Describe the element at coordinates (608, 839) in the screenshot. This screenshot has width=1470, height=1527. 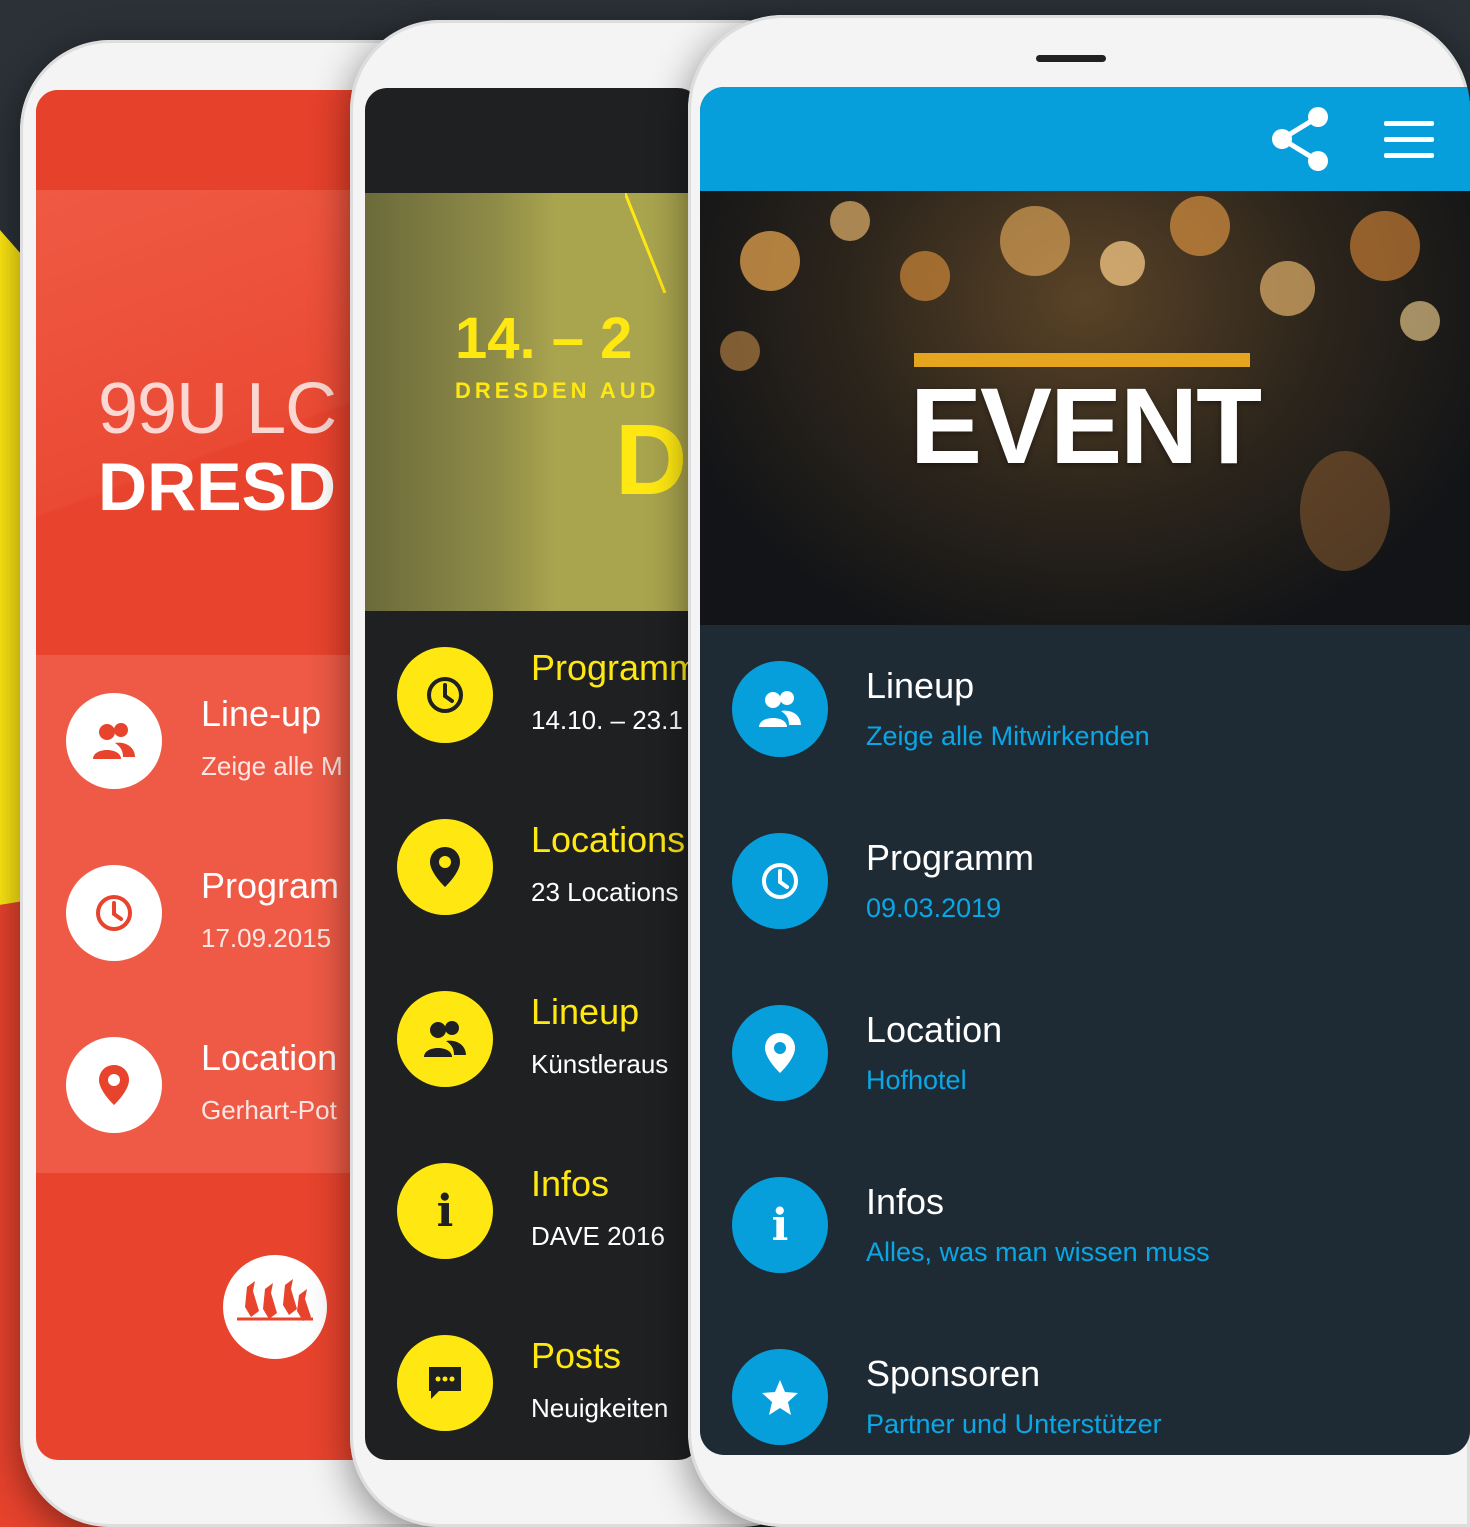
I see `menu-item-label: Locations` at that location.